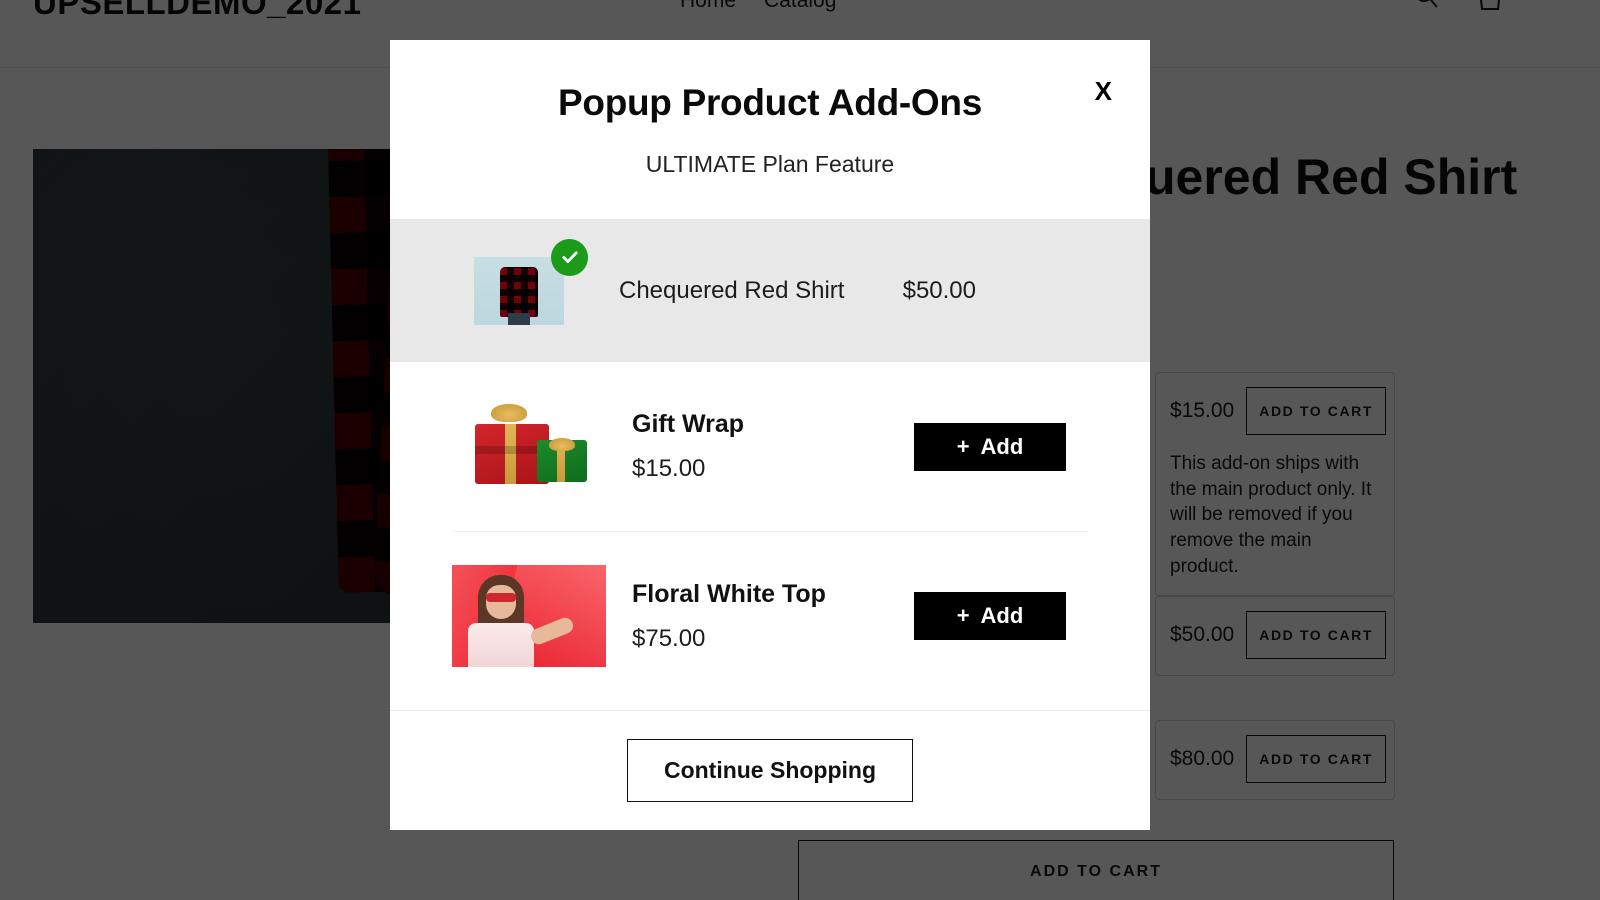 This screenshot has height=900, width=1600. What do you see at coordinates (562, 444) in the screenshot?
I see `green-box-bow-shape` at bounding box center [562, 444].